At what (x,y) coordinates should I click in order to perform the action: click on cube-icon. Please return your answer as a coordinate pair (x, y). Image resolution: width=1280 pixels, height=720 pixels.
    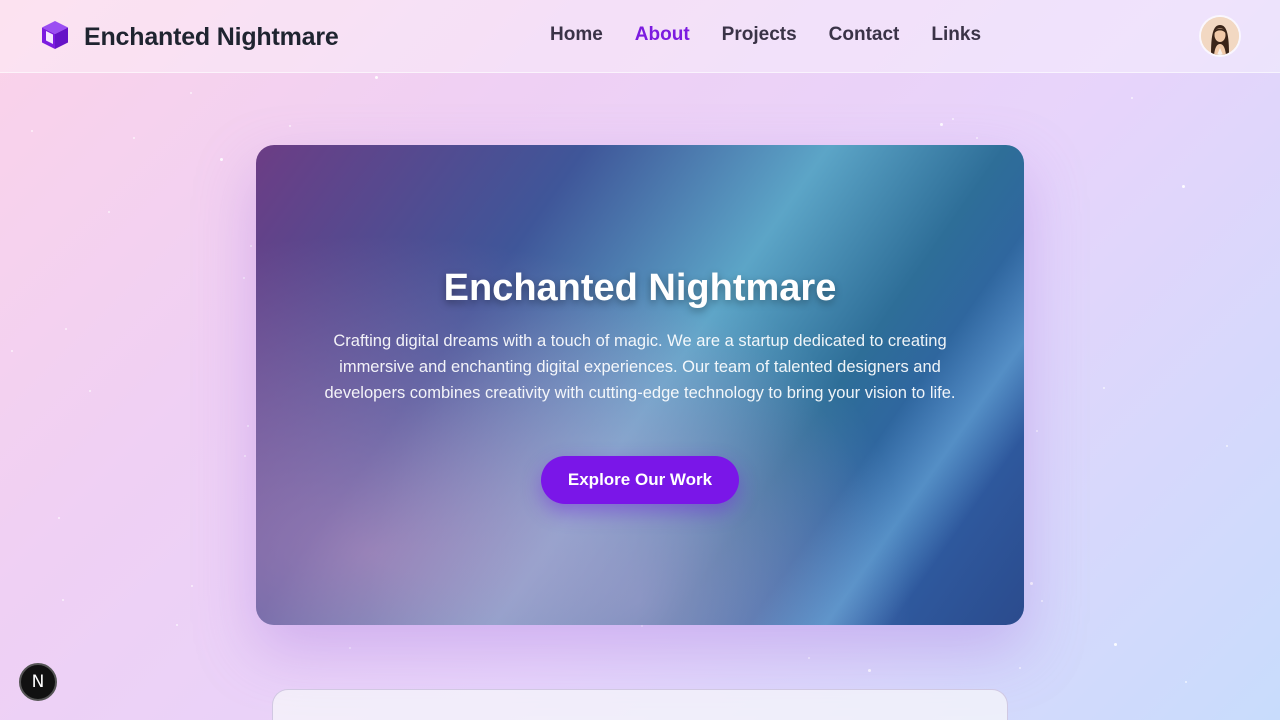
    Looking at the image, I should click on (55, 37).